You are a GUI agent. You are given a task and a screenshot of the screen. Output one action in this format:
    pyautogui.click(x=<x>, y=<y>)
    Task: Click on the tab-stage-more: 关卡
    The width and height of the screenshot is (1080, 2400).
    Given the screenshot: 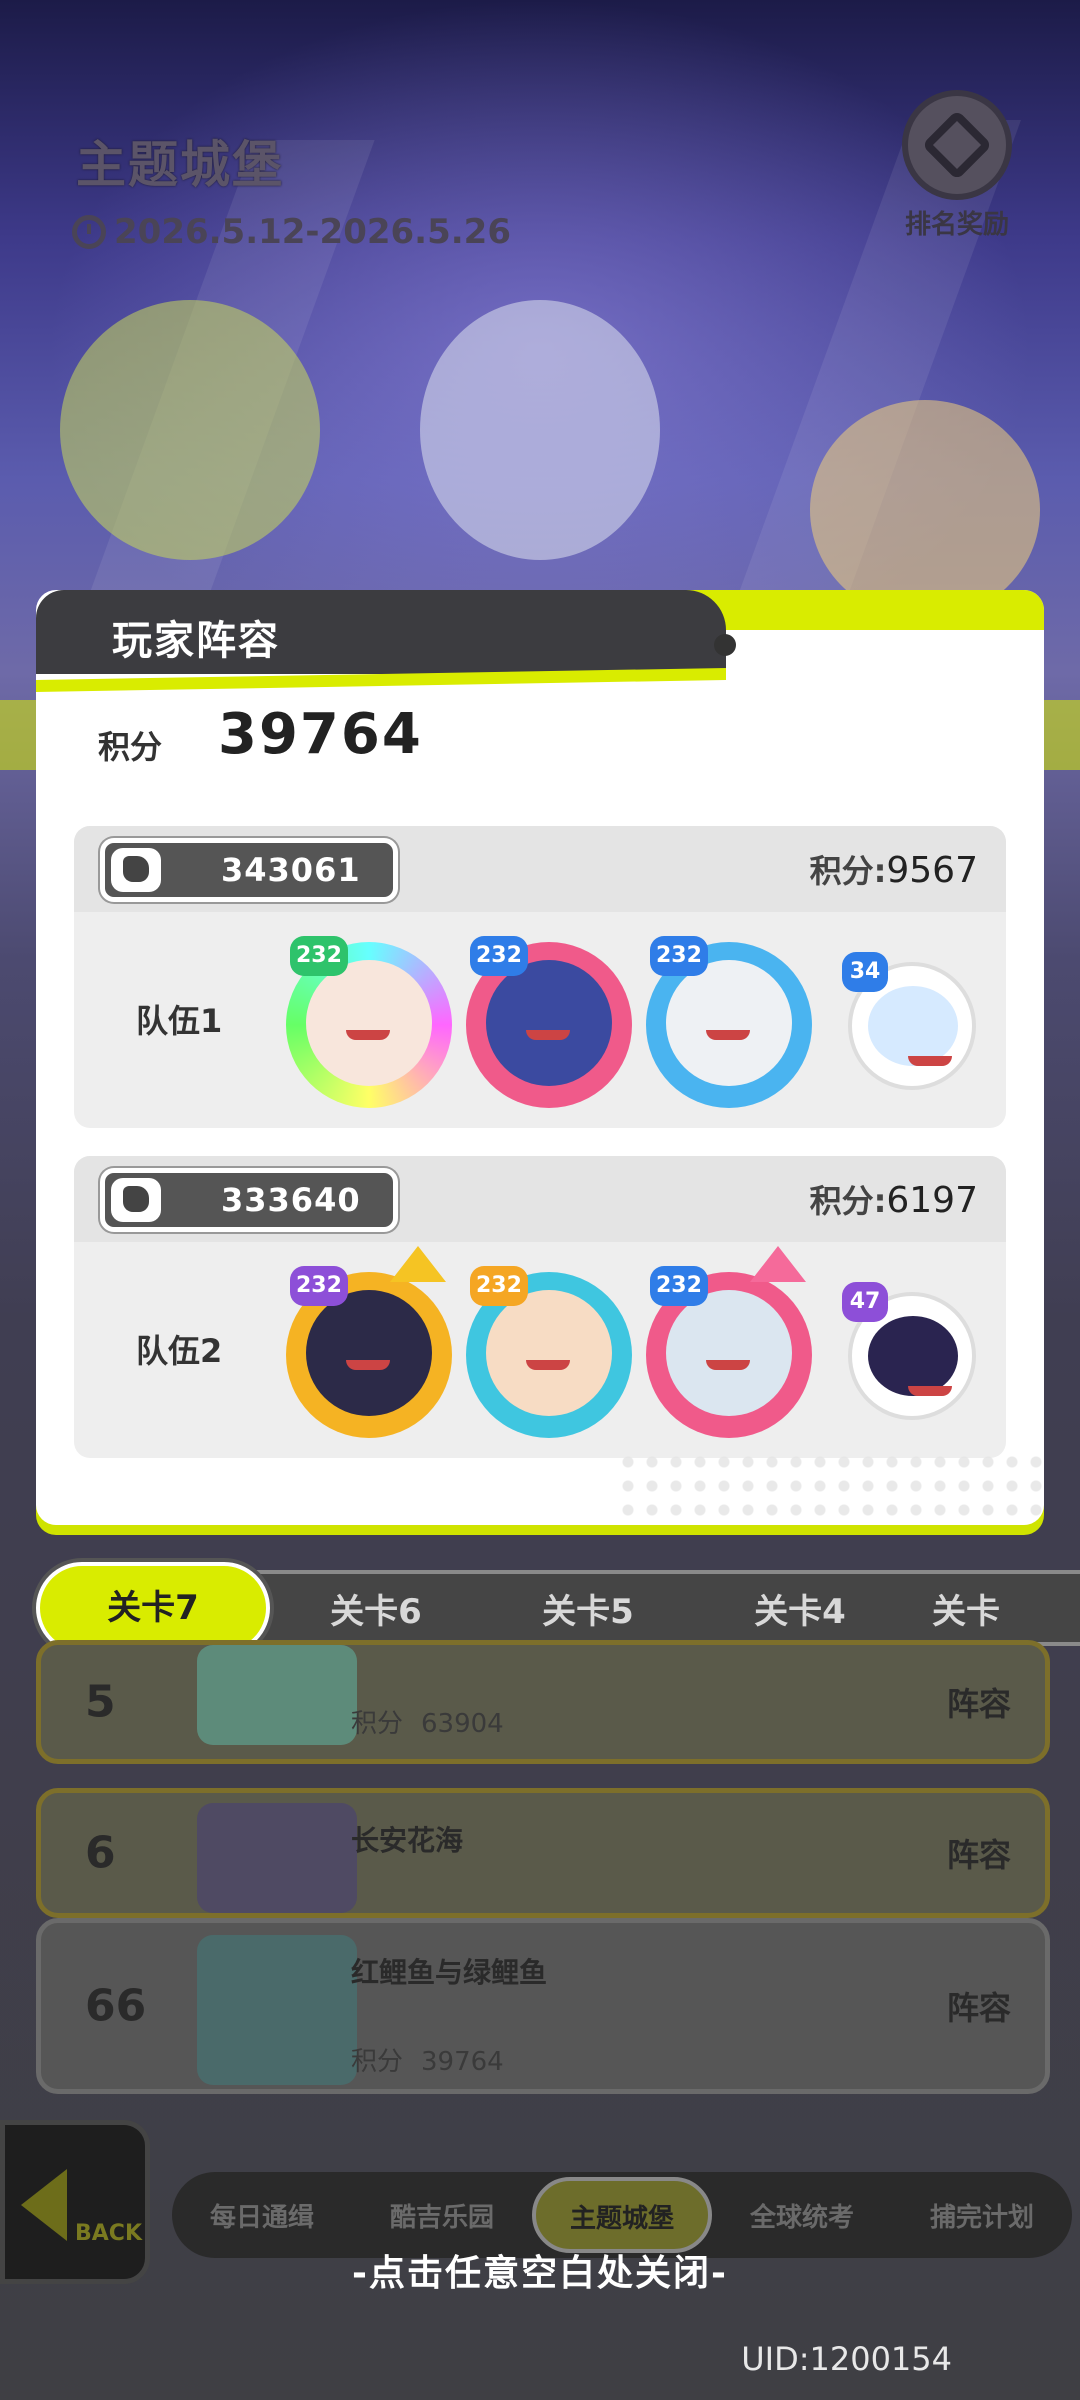 What is the action you would take?
    pyautogui.click(x=966, y=1608)
    